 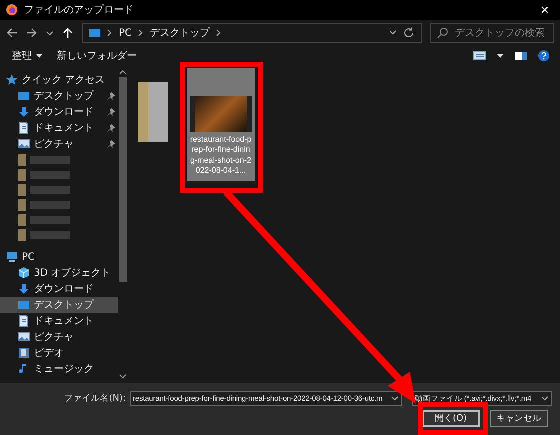 I want to click on back-arrow-icon, so click(x=12, y=33).